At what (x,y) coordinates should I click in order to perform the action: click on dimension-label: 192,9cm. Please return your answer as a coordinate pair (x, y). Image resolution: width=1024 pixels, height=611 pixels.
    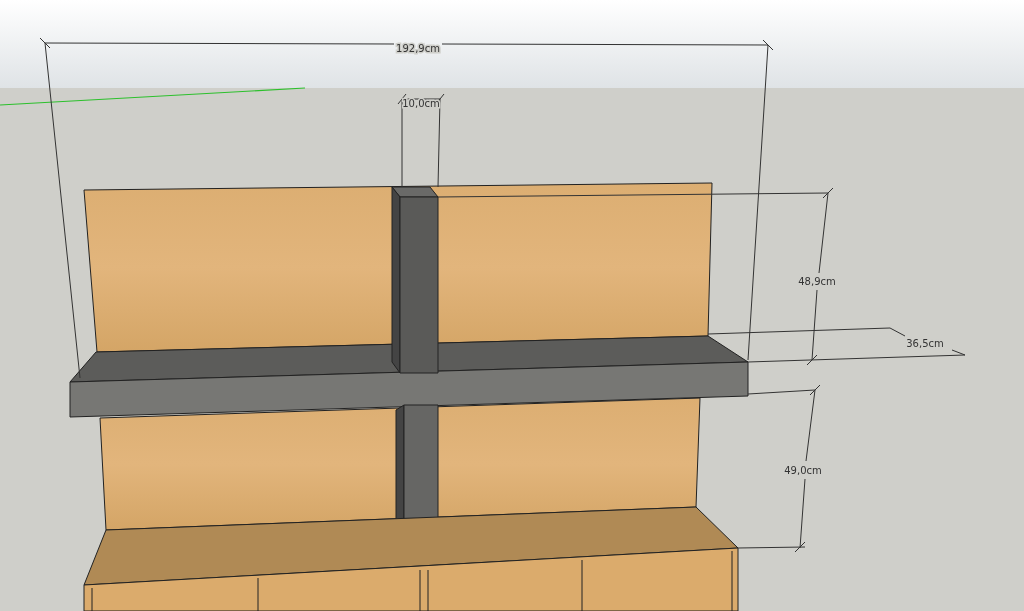
    Looking at the image, I should click on (418, 48).